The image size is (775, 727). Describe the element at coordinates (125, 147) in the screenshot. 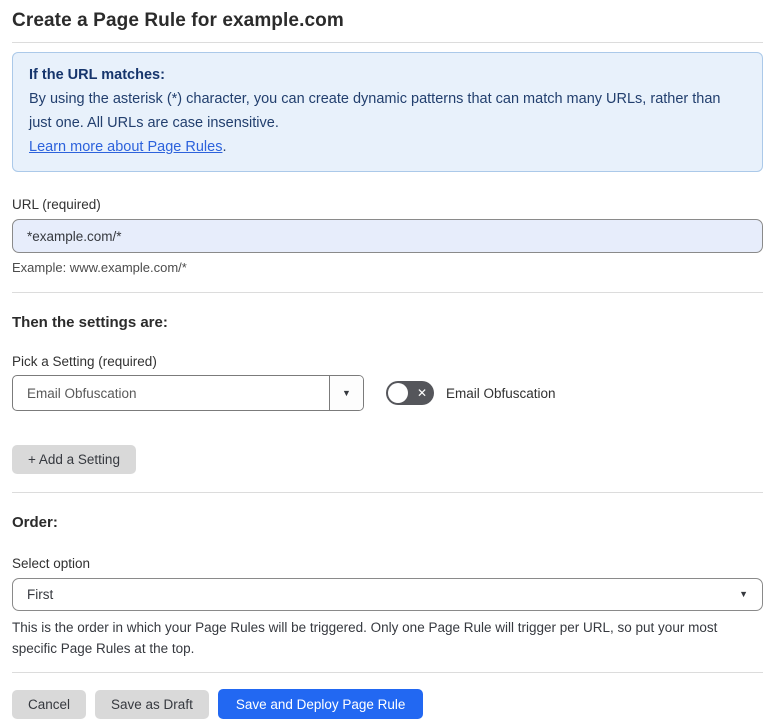

I see `learn-more-page-rules-link: Learn more about Page Rules` at that location.